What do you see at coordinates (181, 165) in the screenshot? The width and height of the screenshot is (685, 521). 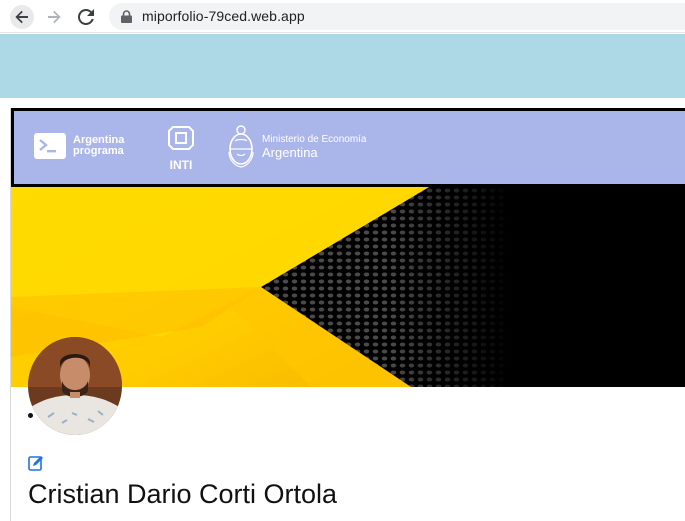 I see `inti-label: INTI` at bounding box center [181, 165].